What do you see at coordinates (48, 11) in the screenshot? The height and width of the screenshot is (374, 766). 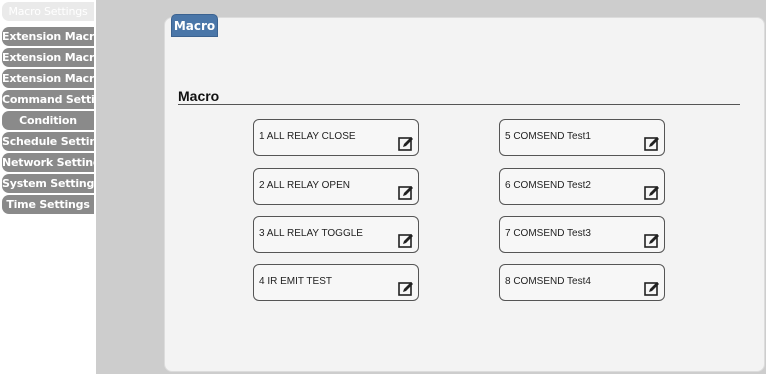 I see `sidebar-item-macro-settings: Macro Settings` at bounding box center [48, 11].